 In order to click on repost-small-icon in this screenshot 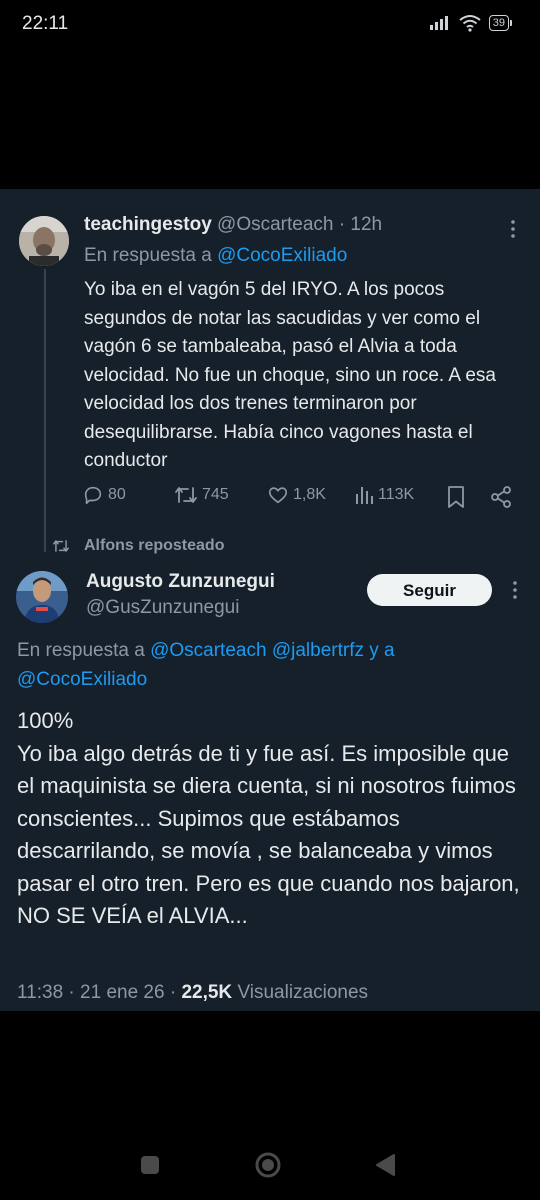, I will do `click(61, 546)`.